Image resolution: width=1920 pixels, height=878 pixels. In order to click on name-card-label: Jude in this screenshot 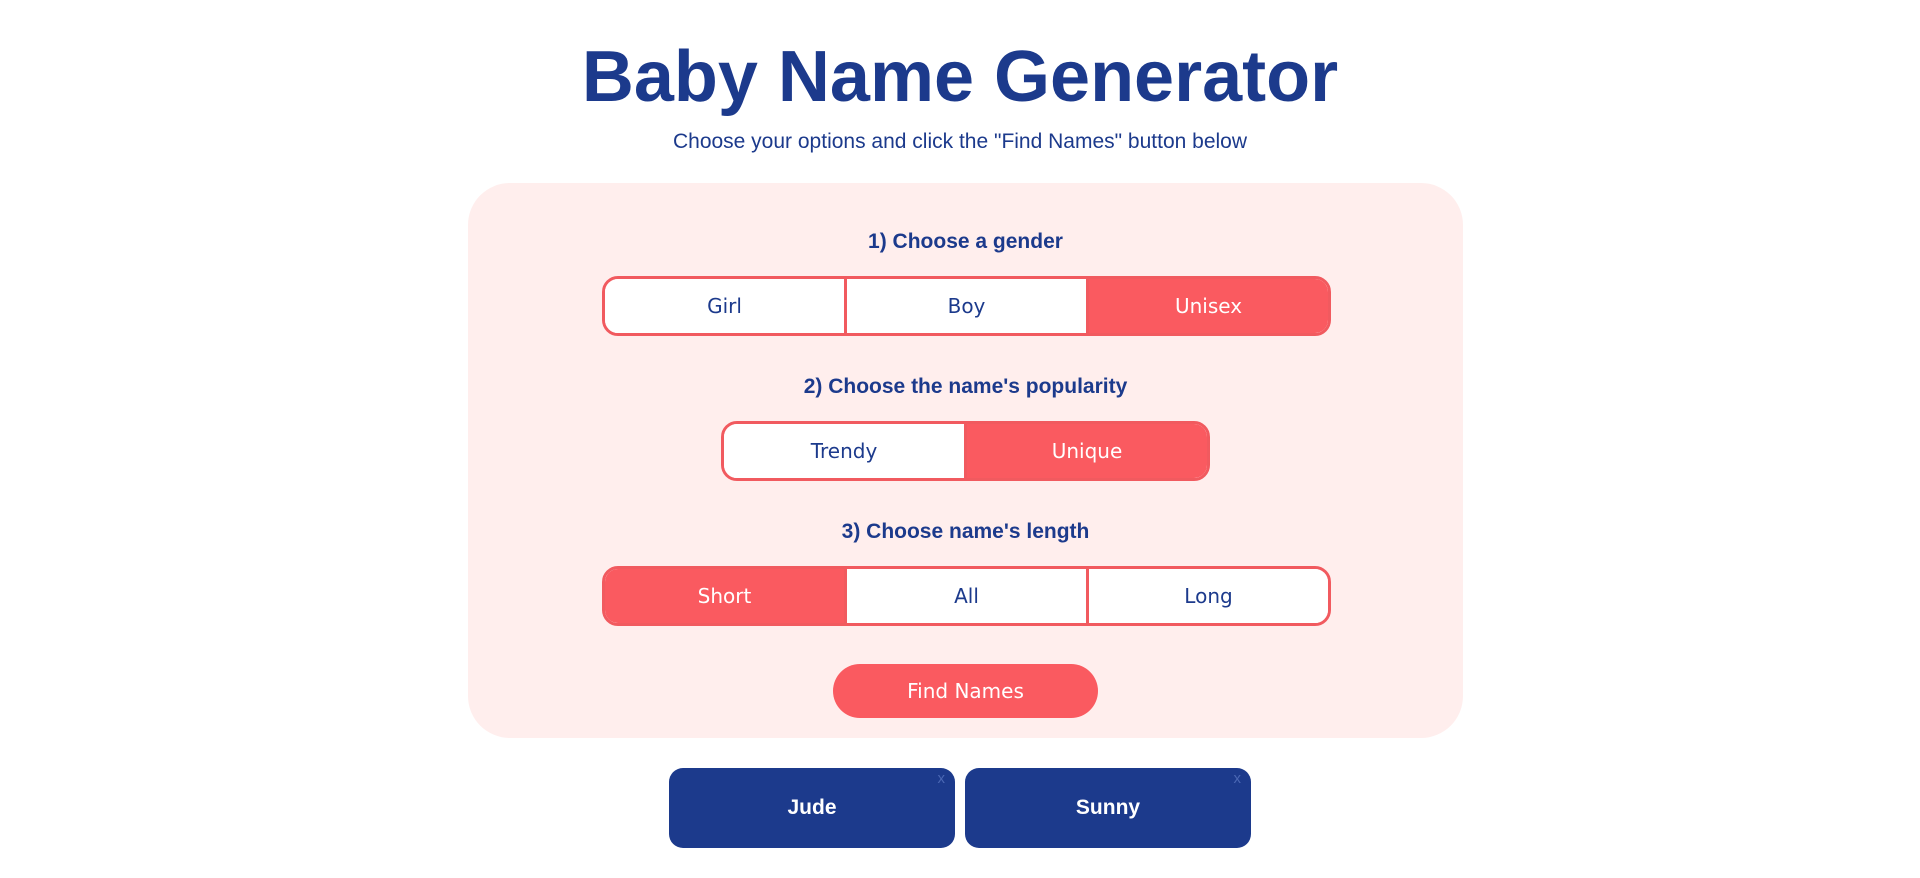, I will do `click(812, 807)`.